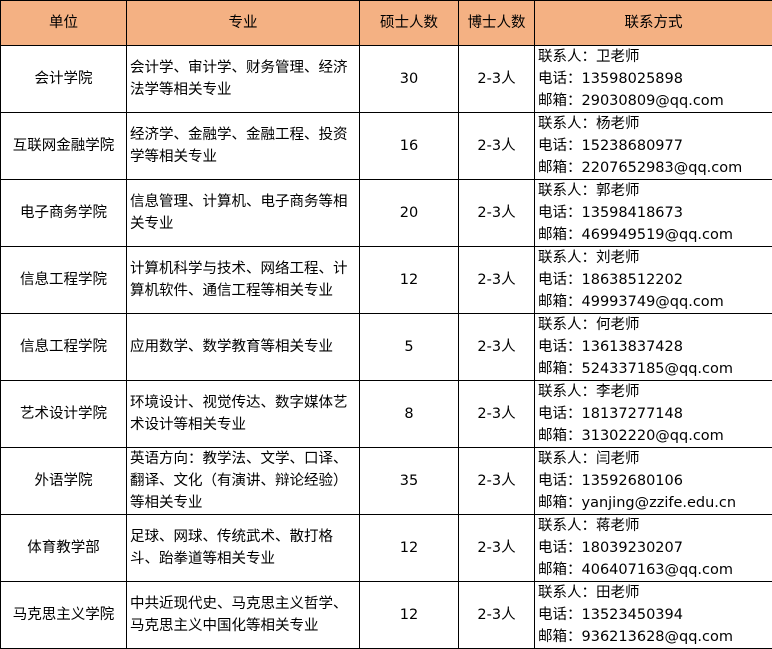  What do you see at coordinates (64, 23) in the screenshot?
I see `header-unit: 单位` at bounding box center [64, 23].